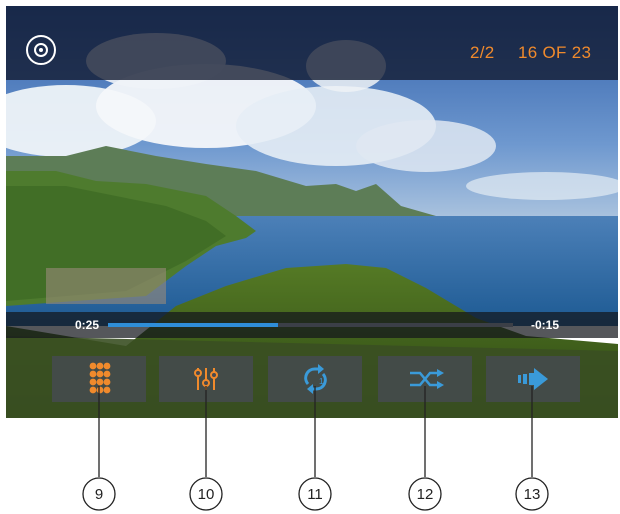 This screenshot has height=514, width=620. I want to click on repeat-icon: 1, so click(315, 379).